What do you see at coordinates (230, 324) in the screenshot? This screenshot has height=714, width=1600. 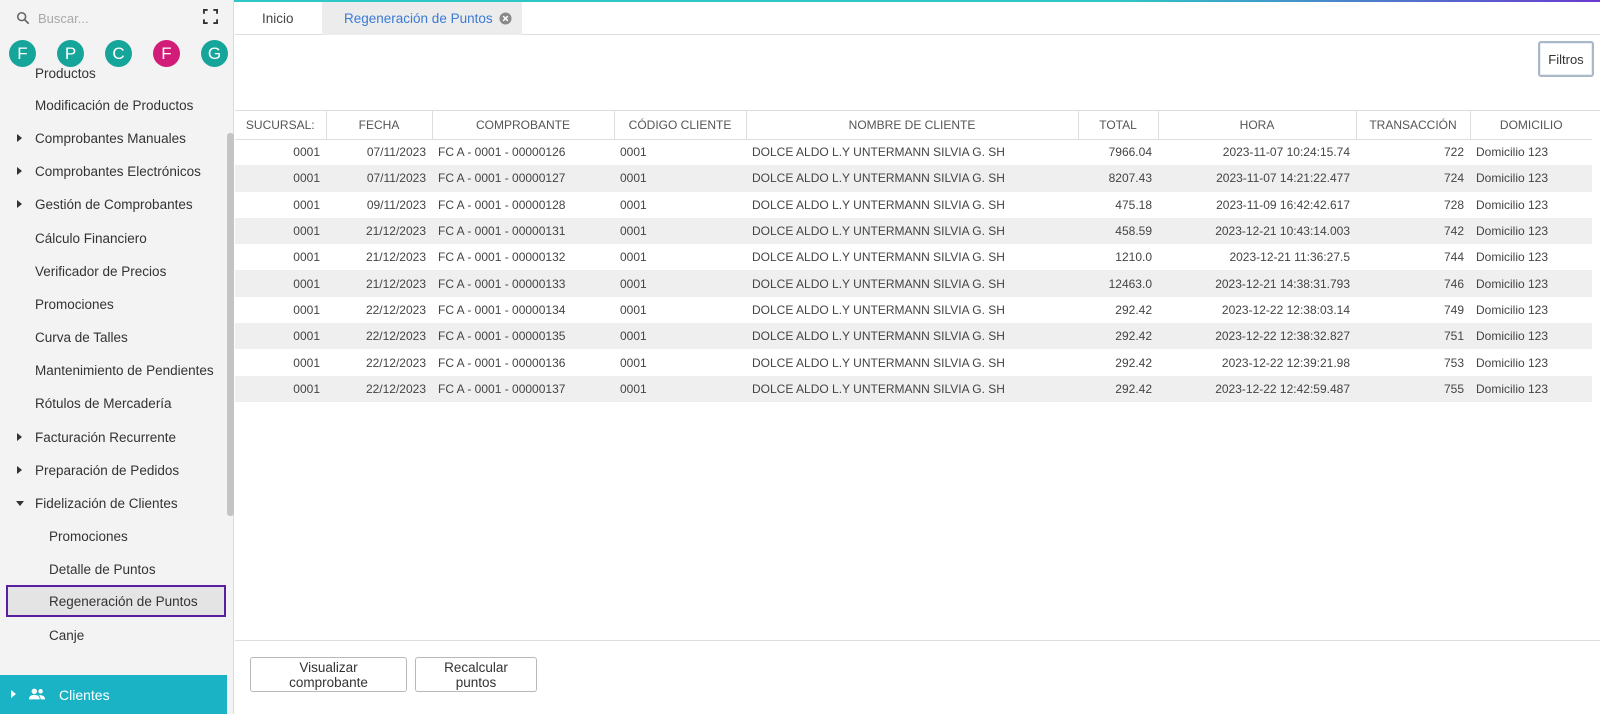 I see `sidebar-scrollbar` at bounding box center [230, 324].